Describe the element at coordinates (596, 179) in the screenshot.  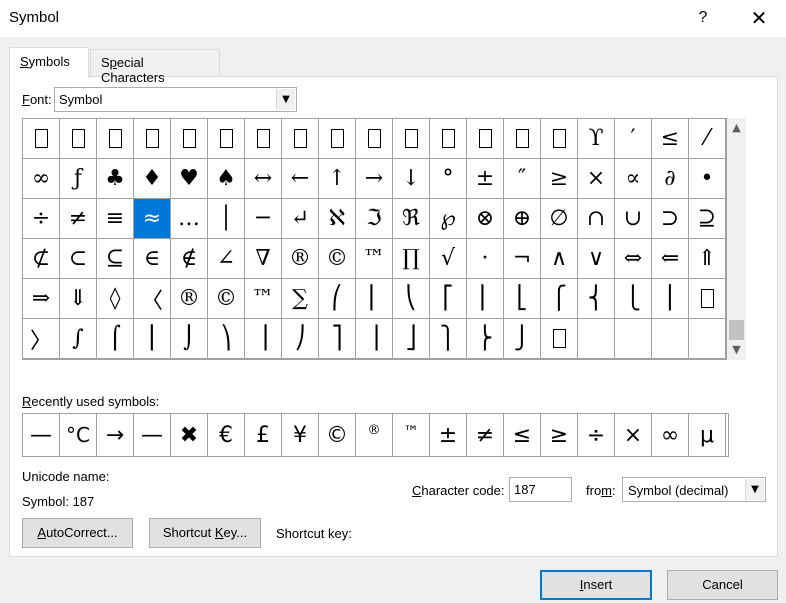
I see `symbol-cell: ×` at that location.